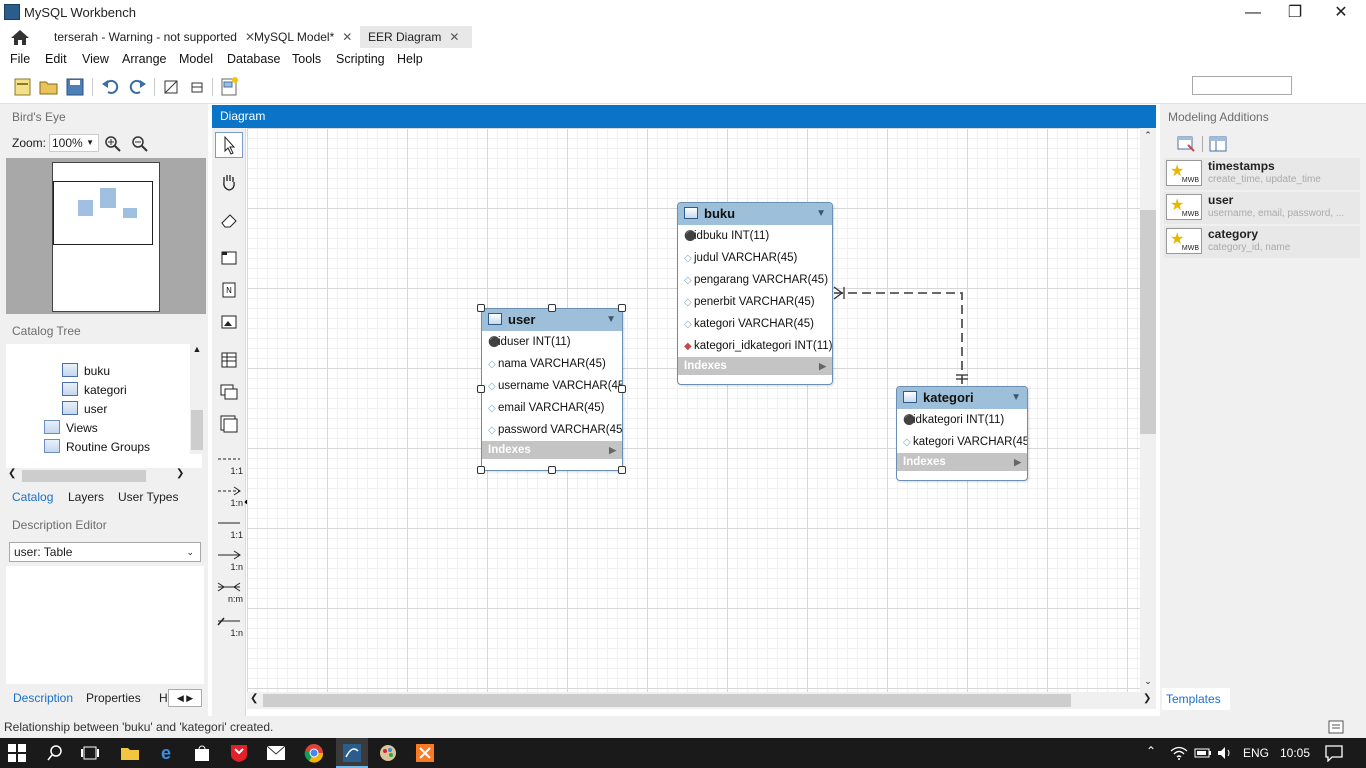  I want to click on catalog-item-buku: buku, so click(86, 371).